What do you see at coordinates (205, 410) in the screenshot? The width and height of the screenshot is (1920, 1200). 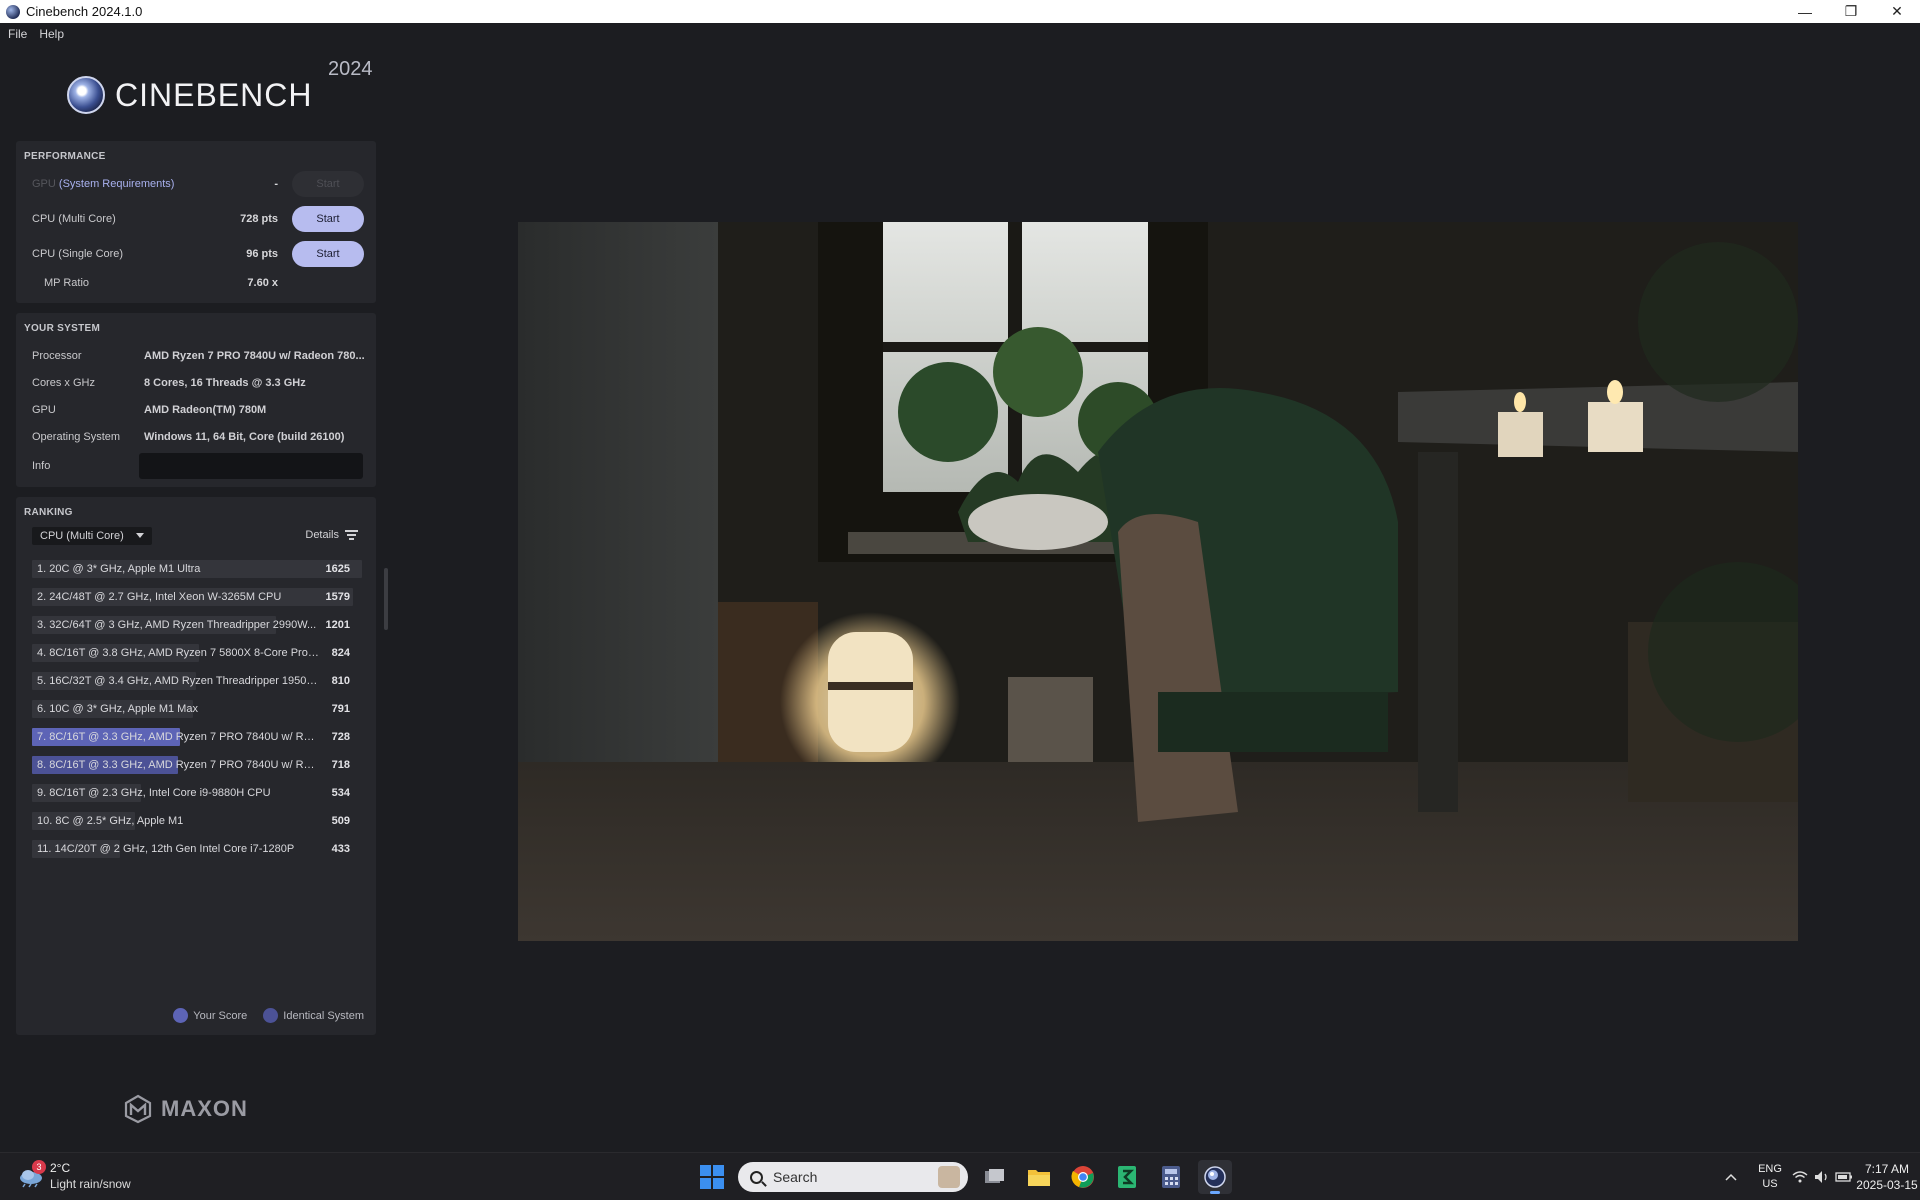 I see `gpu-info-value: AMD Radeon(TM) 780M` at bounding box center [205, 410].